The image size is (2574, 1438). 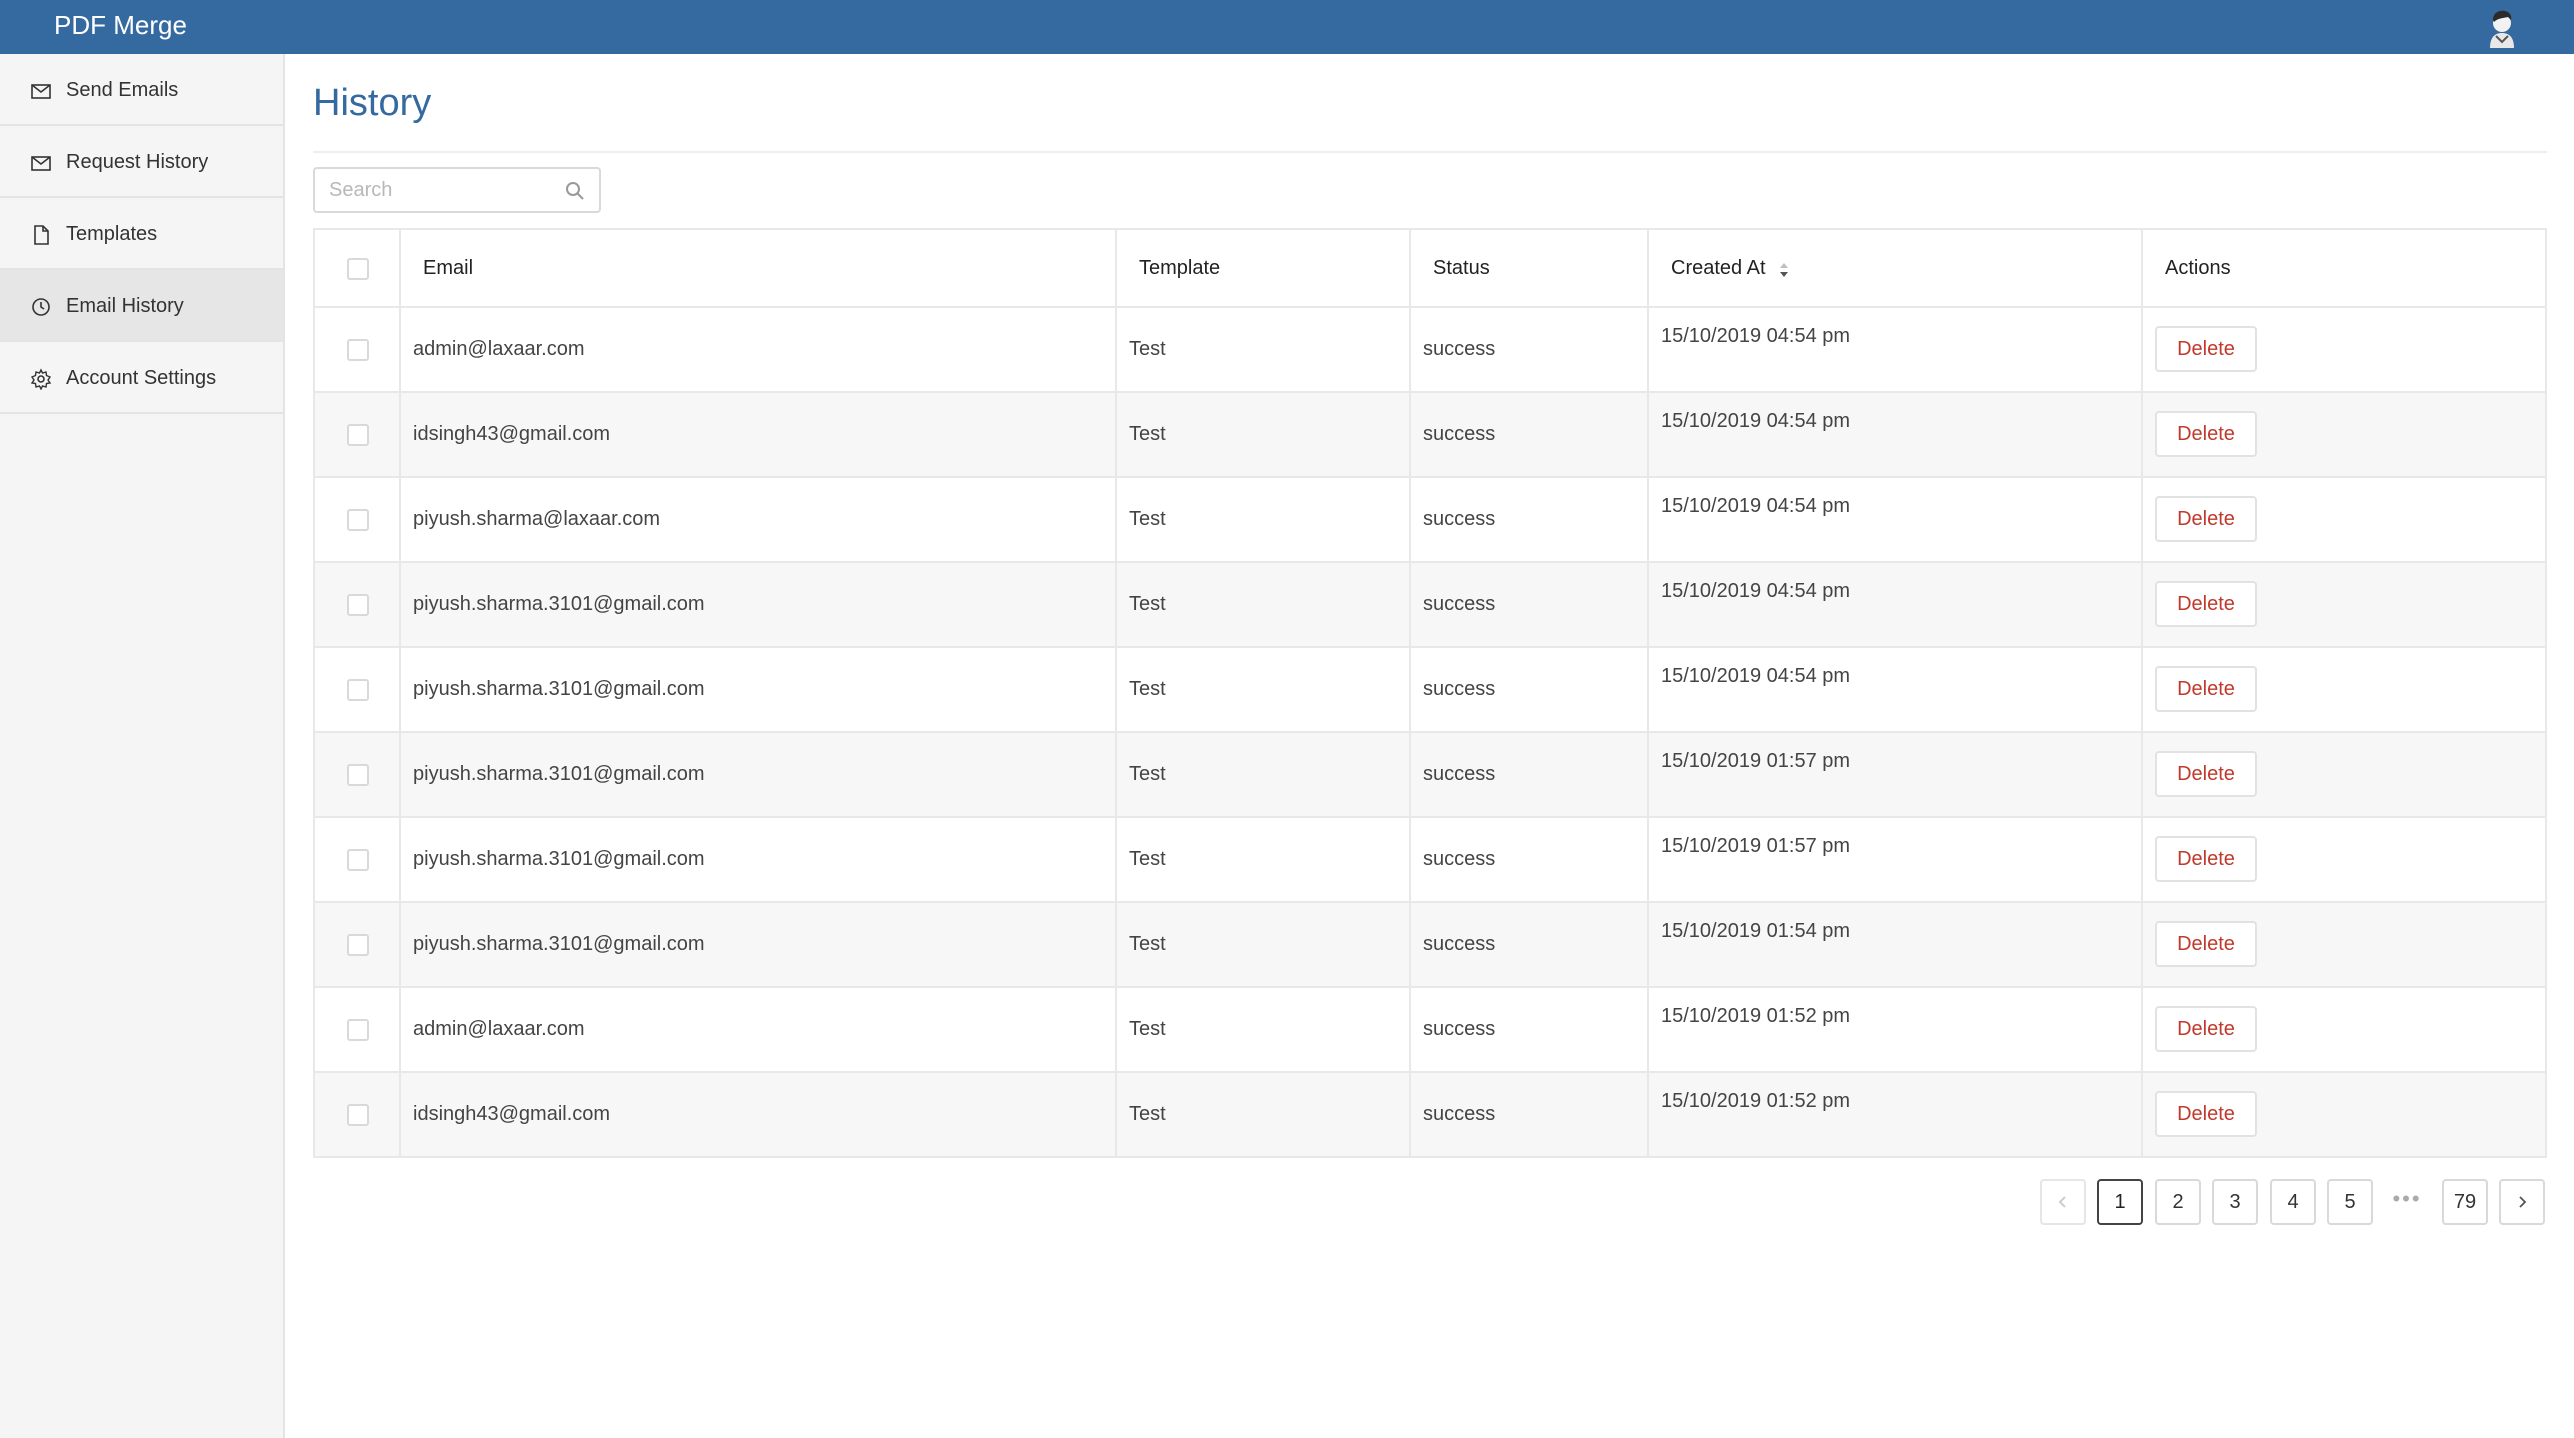 What do you see at coordinates (1180, 268) in the screenshot?
I see `column-header-template: Template` at bounding box center [1180, 268].